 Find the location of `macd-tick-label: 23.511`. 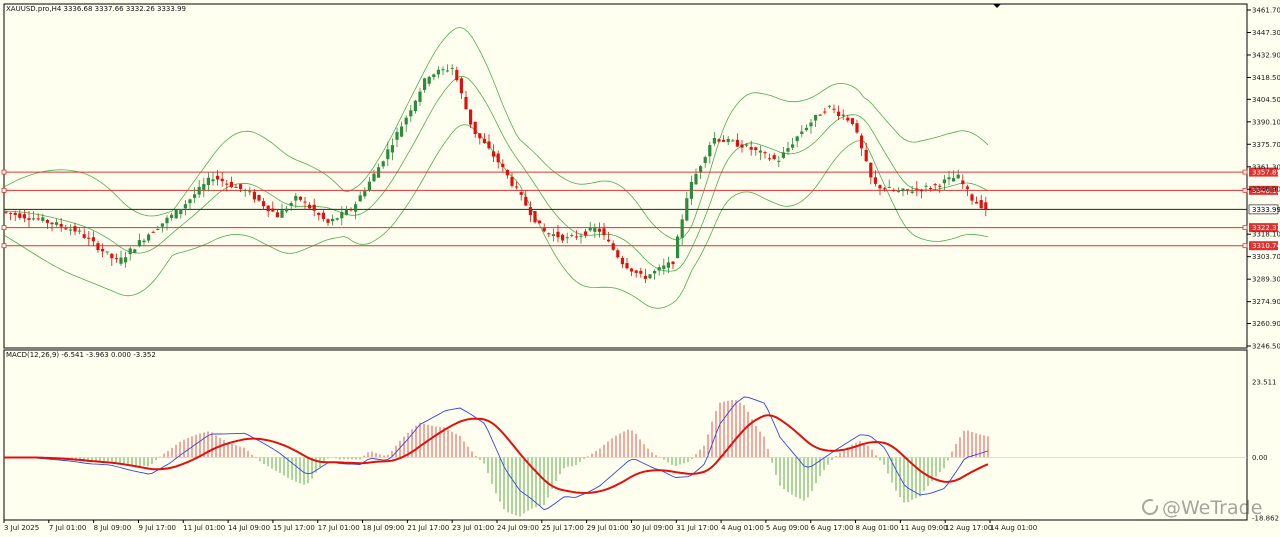

macd-tick-label: 23.511 is located at coordinates (1264, 383).